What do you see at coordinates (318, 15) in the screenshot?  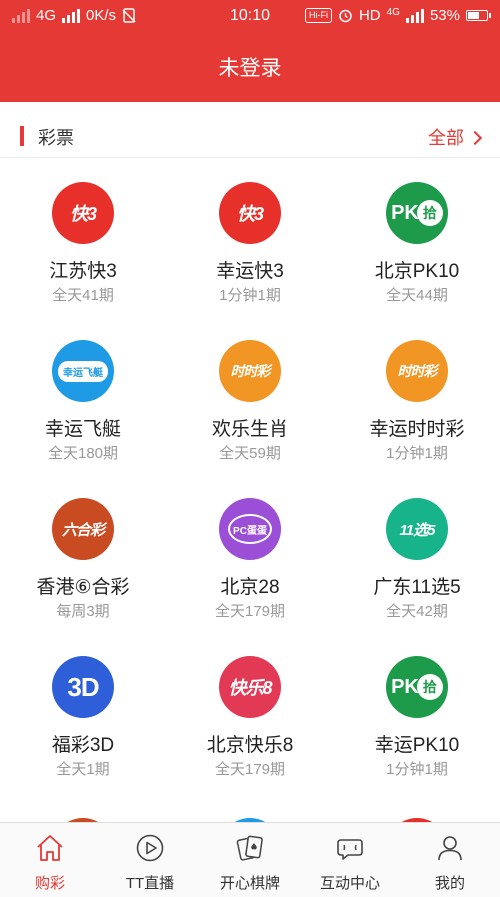 I see `hifi-badge: Hi-Fi` at bounding box center [318, 15].